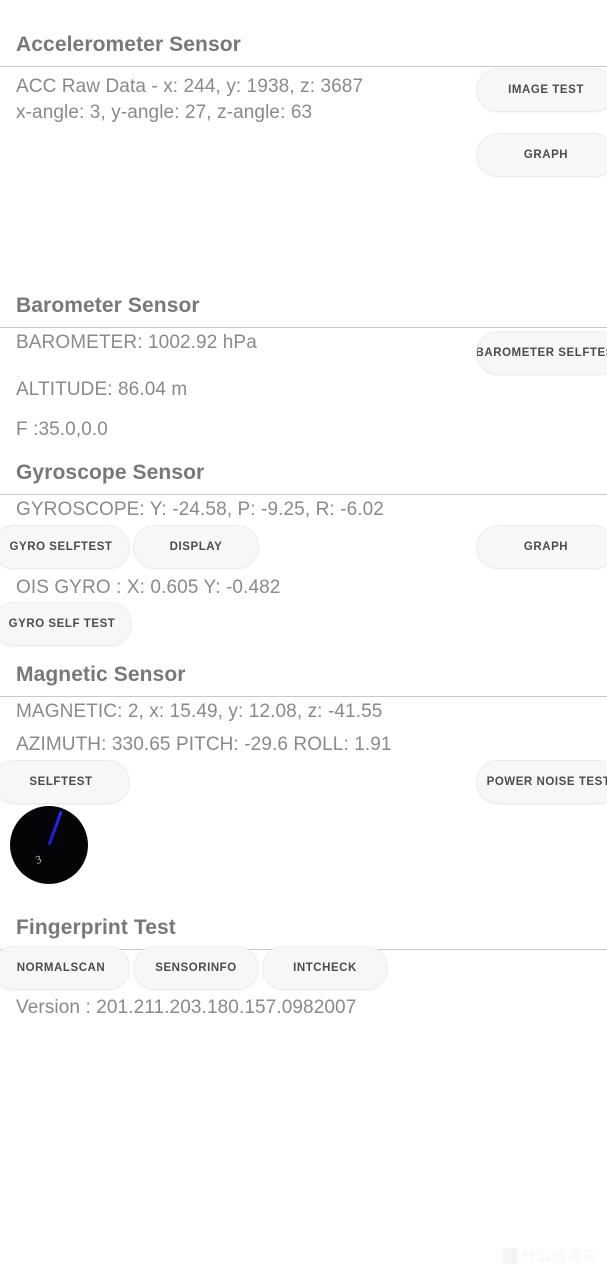  I want to click on compass-heading-label: 3, so click(38, 860).